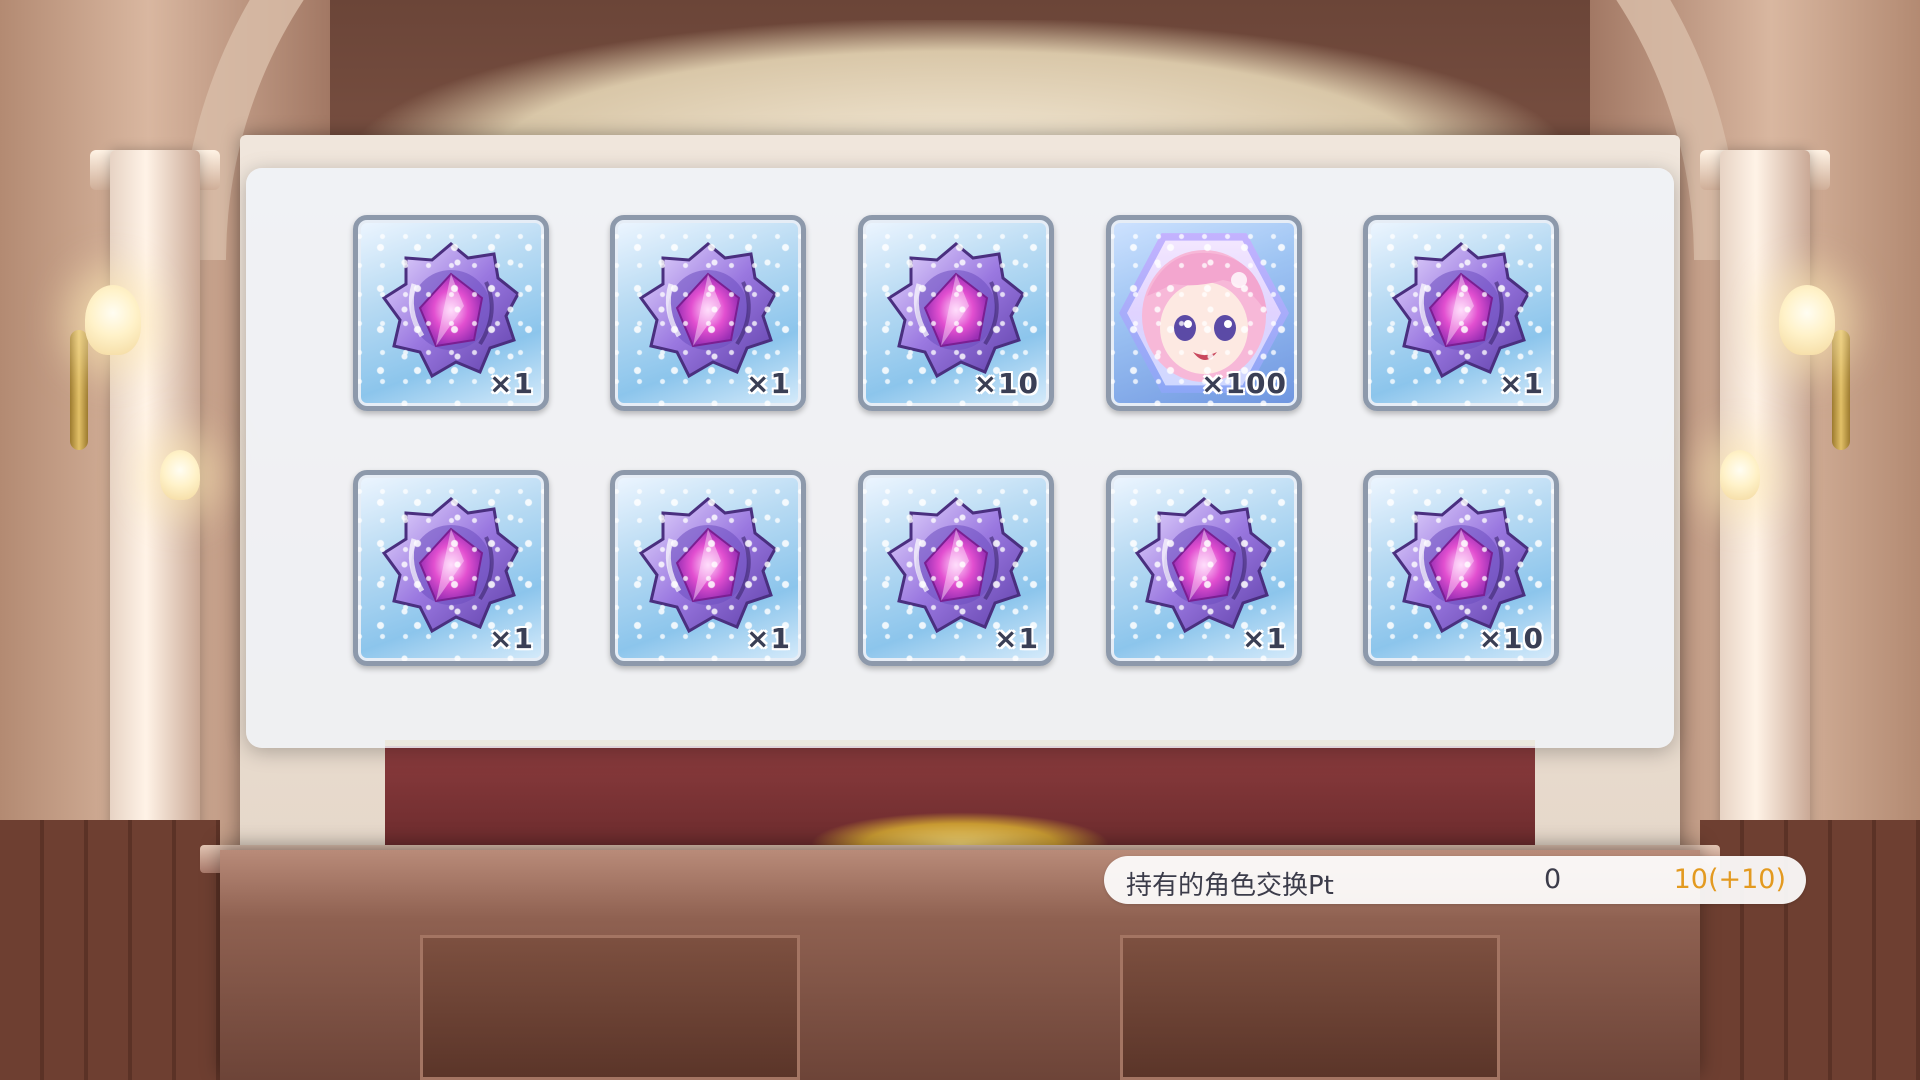 This screenshot has width=1920, height=1080. I want to click on exchange-points-current: 0, so click(1553, 879).